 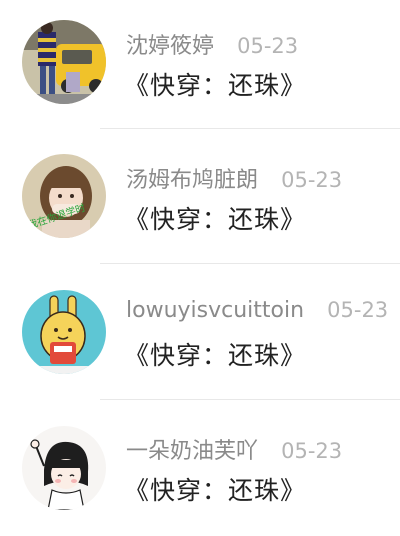 I want to click on item-meta: 一朵奶油芙吖 05-23, so click(x=234, y=449).